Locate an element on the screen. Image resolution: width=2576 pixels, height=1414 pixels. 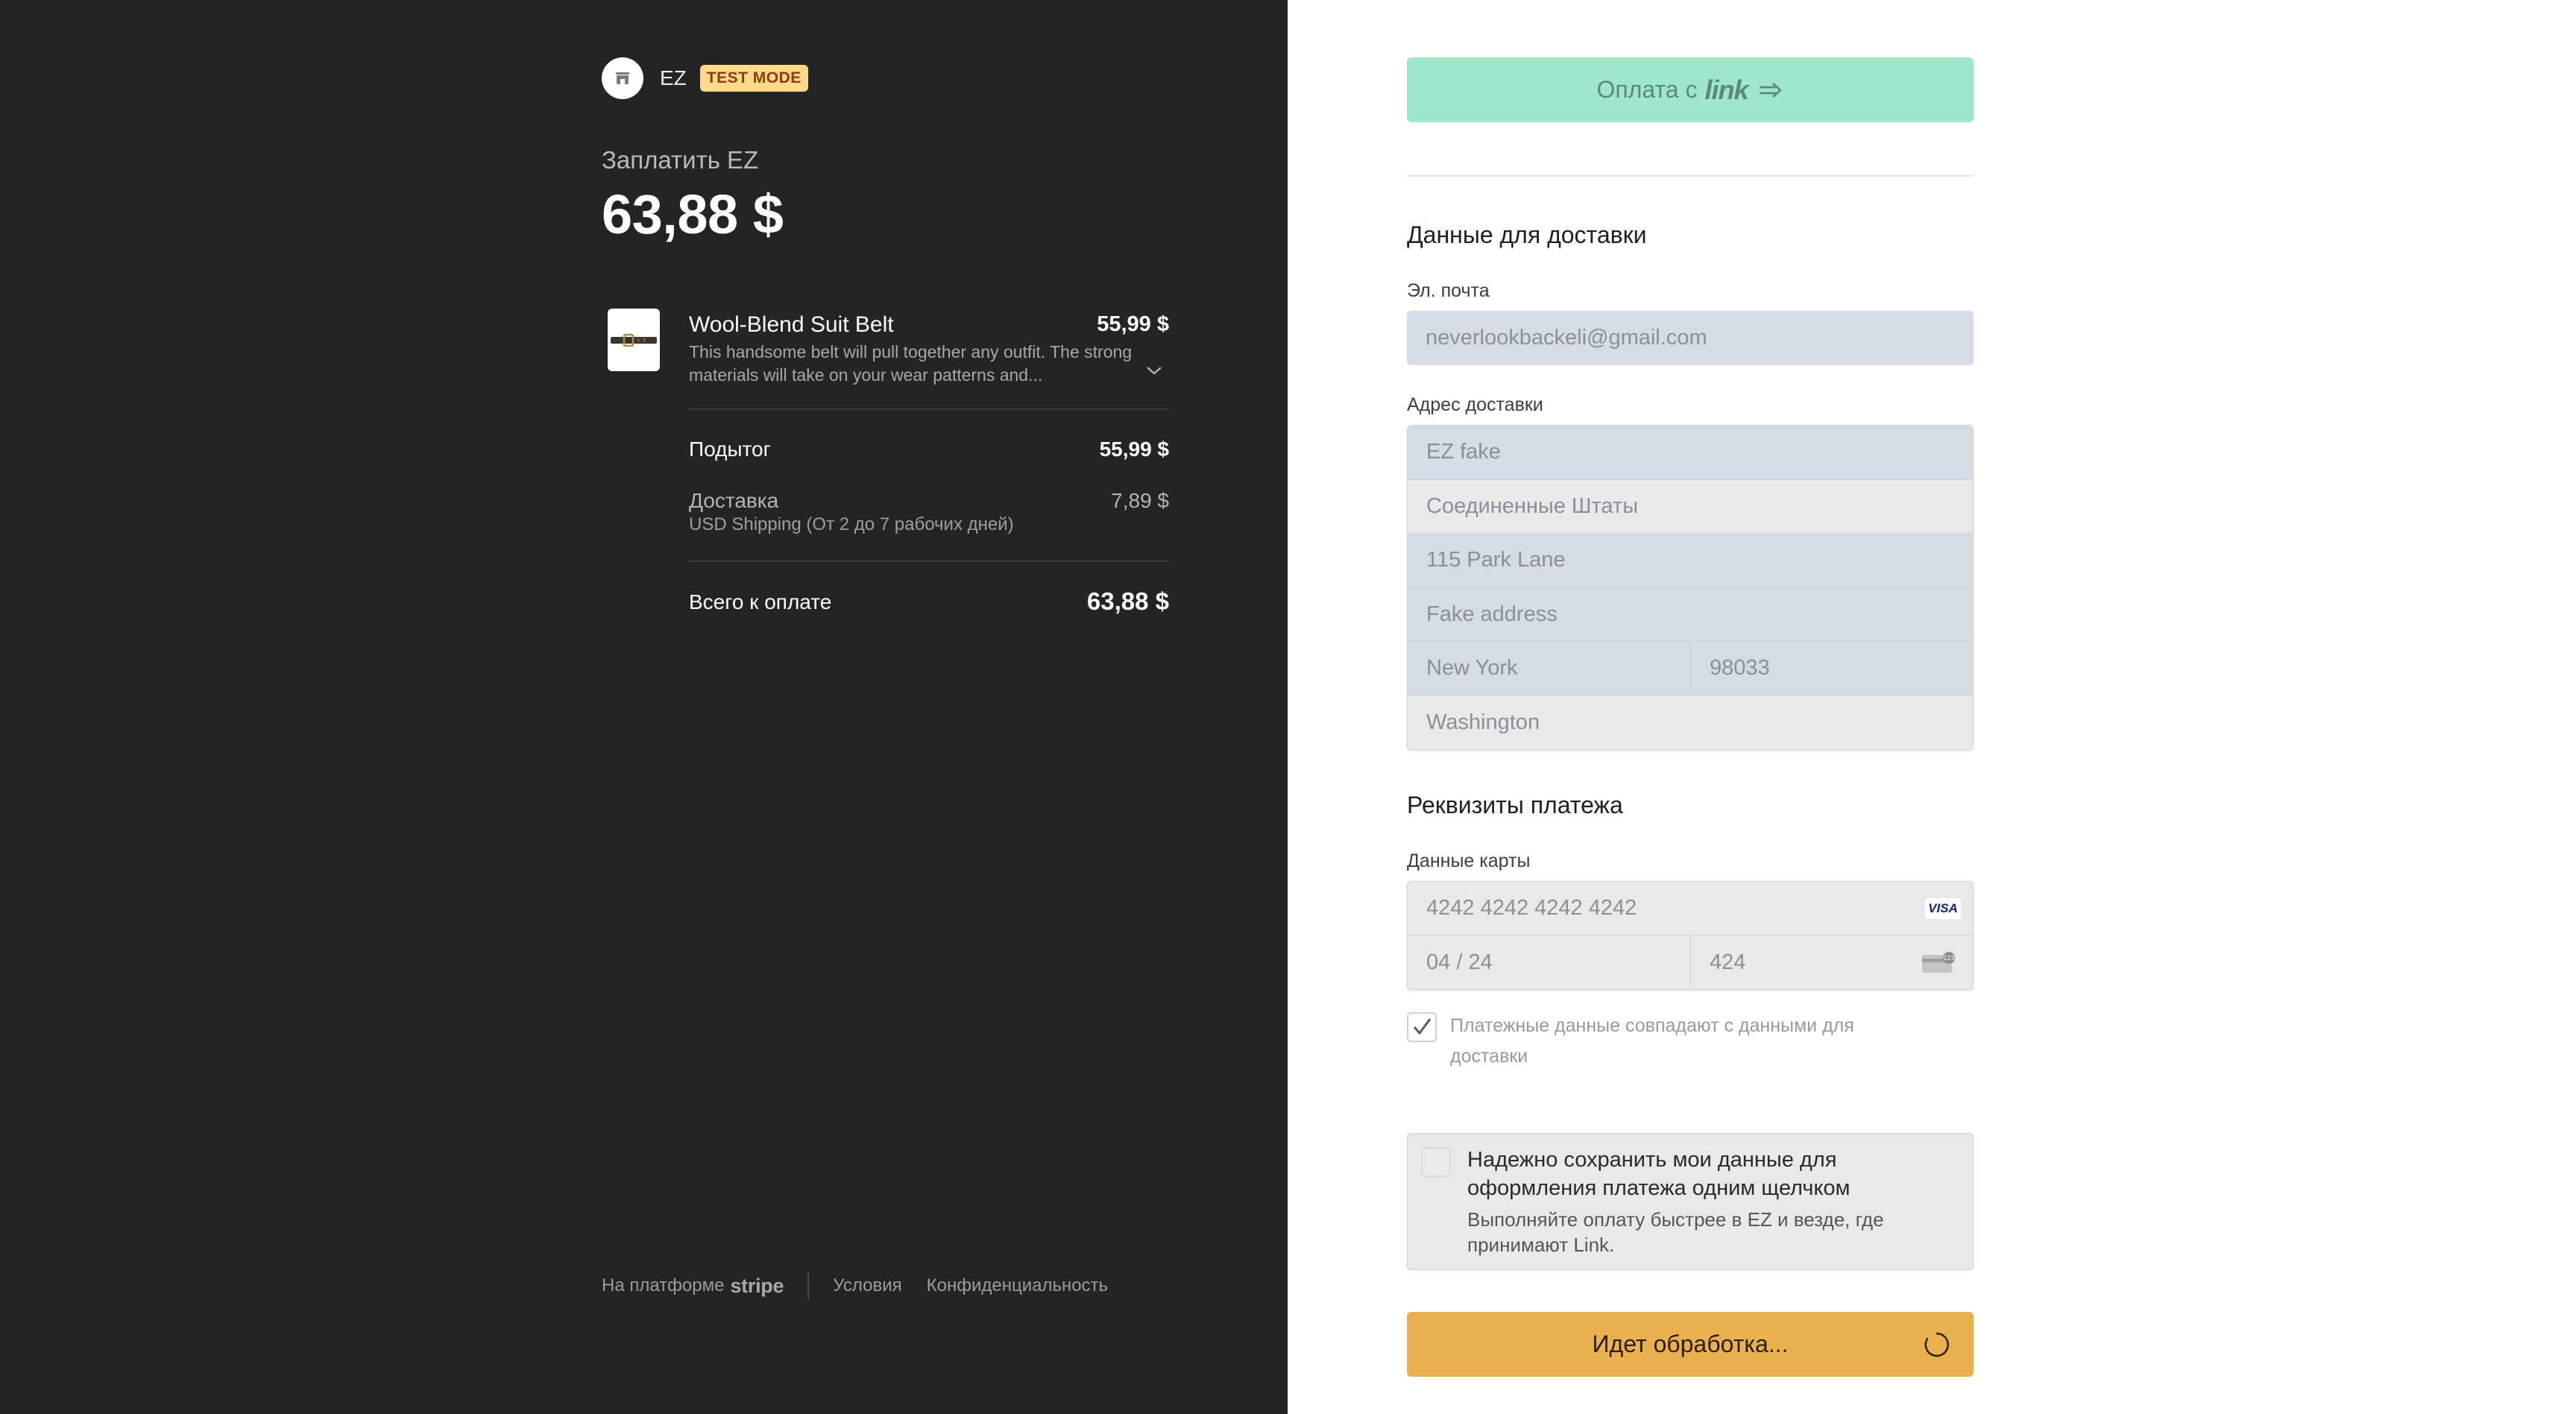
belt-image is located at coordinates (634, 340).